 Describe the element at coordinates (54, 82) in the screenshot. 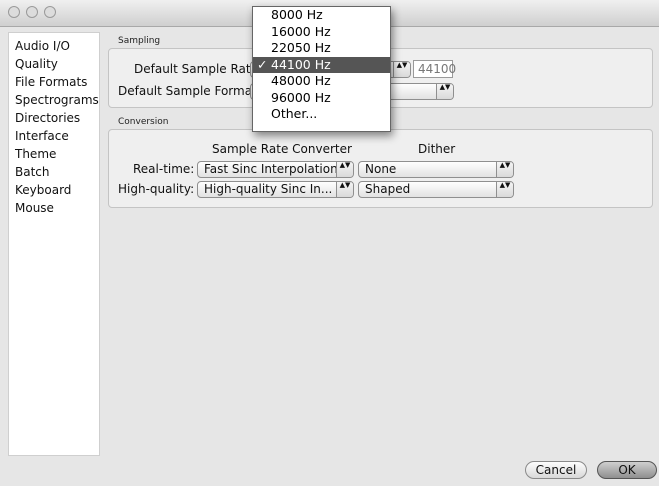

I see `sidebar-item-file-formats: File Formats` at that location.